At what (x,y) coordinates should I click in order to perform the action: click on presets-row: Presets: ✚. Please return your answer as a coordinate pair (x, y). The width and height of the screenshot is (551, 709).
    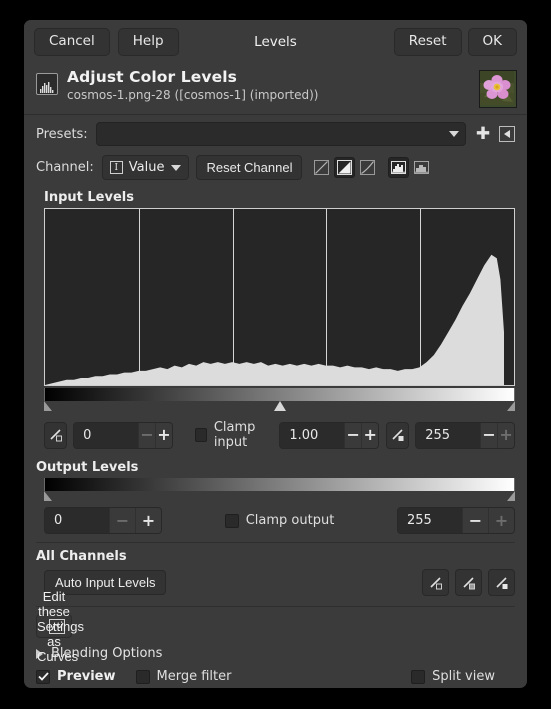
    Looking at the image, I should click on (275, 133).